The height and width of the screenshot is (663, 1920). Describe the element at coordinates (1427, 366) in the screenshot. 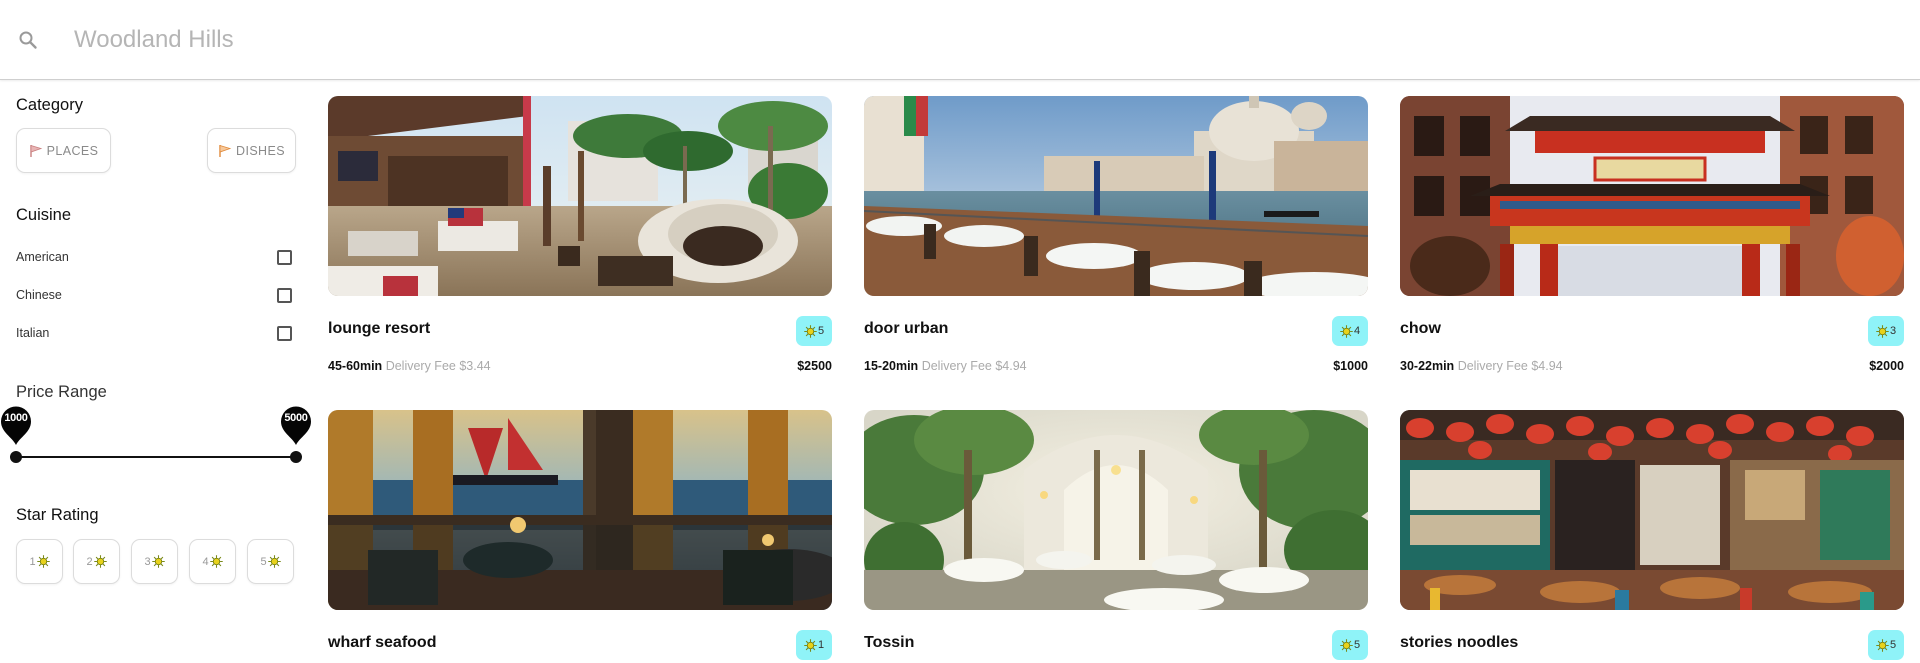

I see `delivery-time: 30-22min` at that location.